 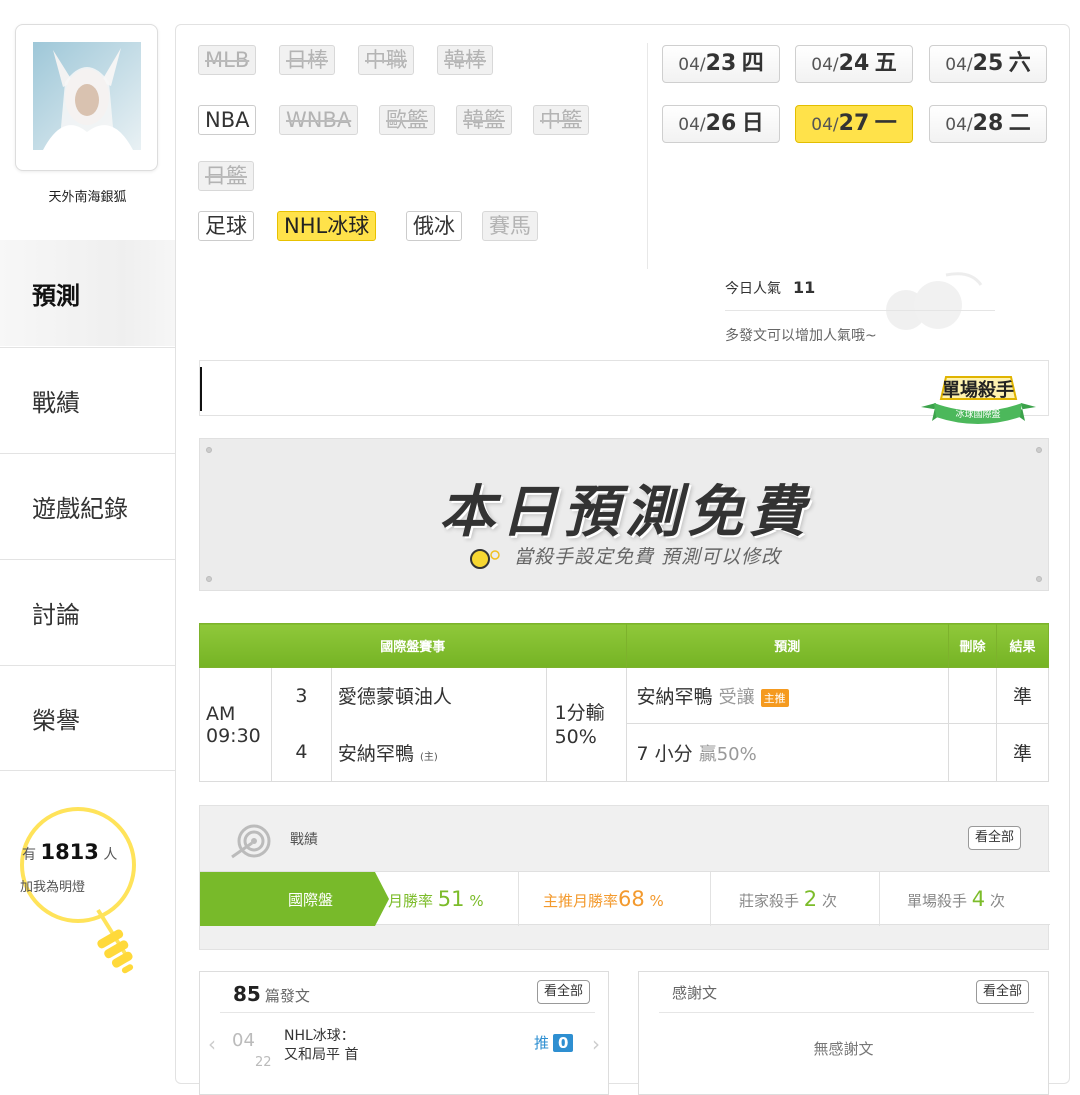 I want to click on target-icon, so click(x=251, y=841).